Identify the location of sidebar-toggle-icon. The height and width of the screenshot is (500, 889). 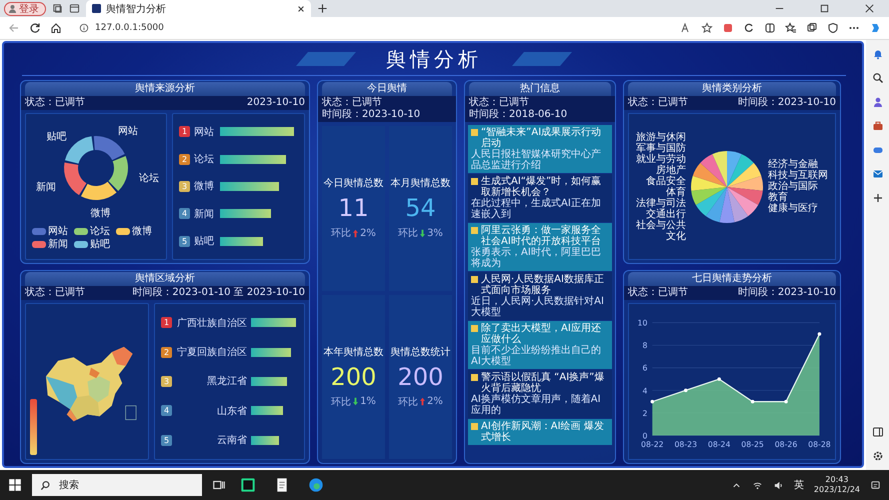
(878, 432).